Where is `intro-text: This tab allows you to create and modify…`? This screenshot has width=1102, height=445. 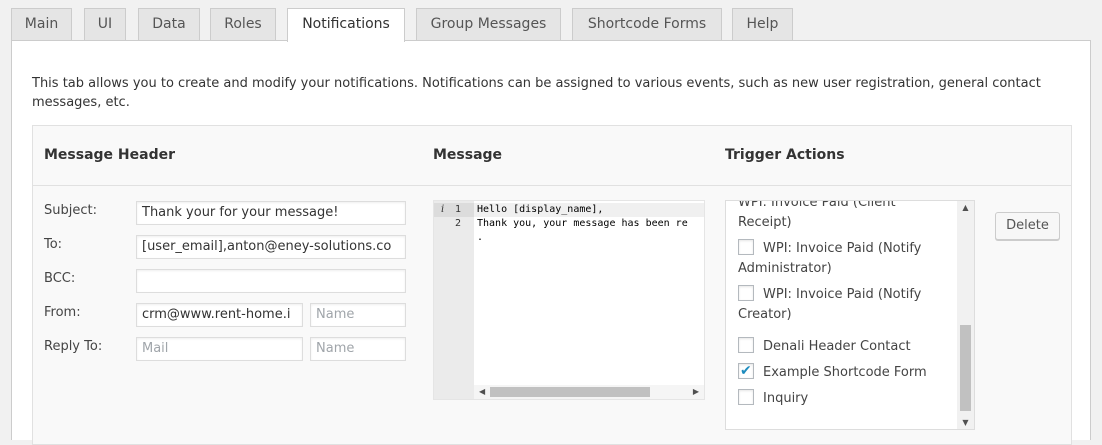
intro-text: This tab allows you to create and modify… is located at coordinates (536, 93).